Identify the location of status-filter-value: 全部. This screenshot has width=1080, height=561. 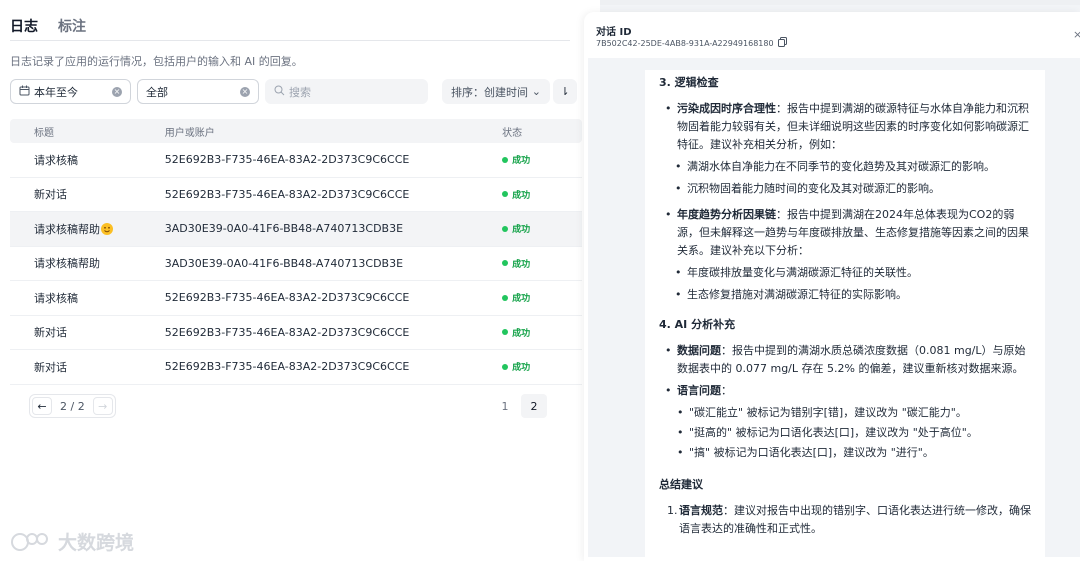
(157, 92).